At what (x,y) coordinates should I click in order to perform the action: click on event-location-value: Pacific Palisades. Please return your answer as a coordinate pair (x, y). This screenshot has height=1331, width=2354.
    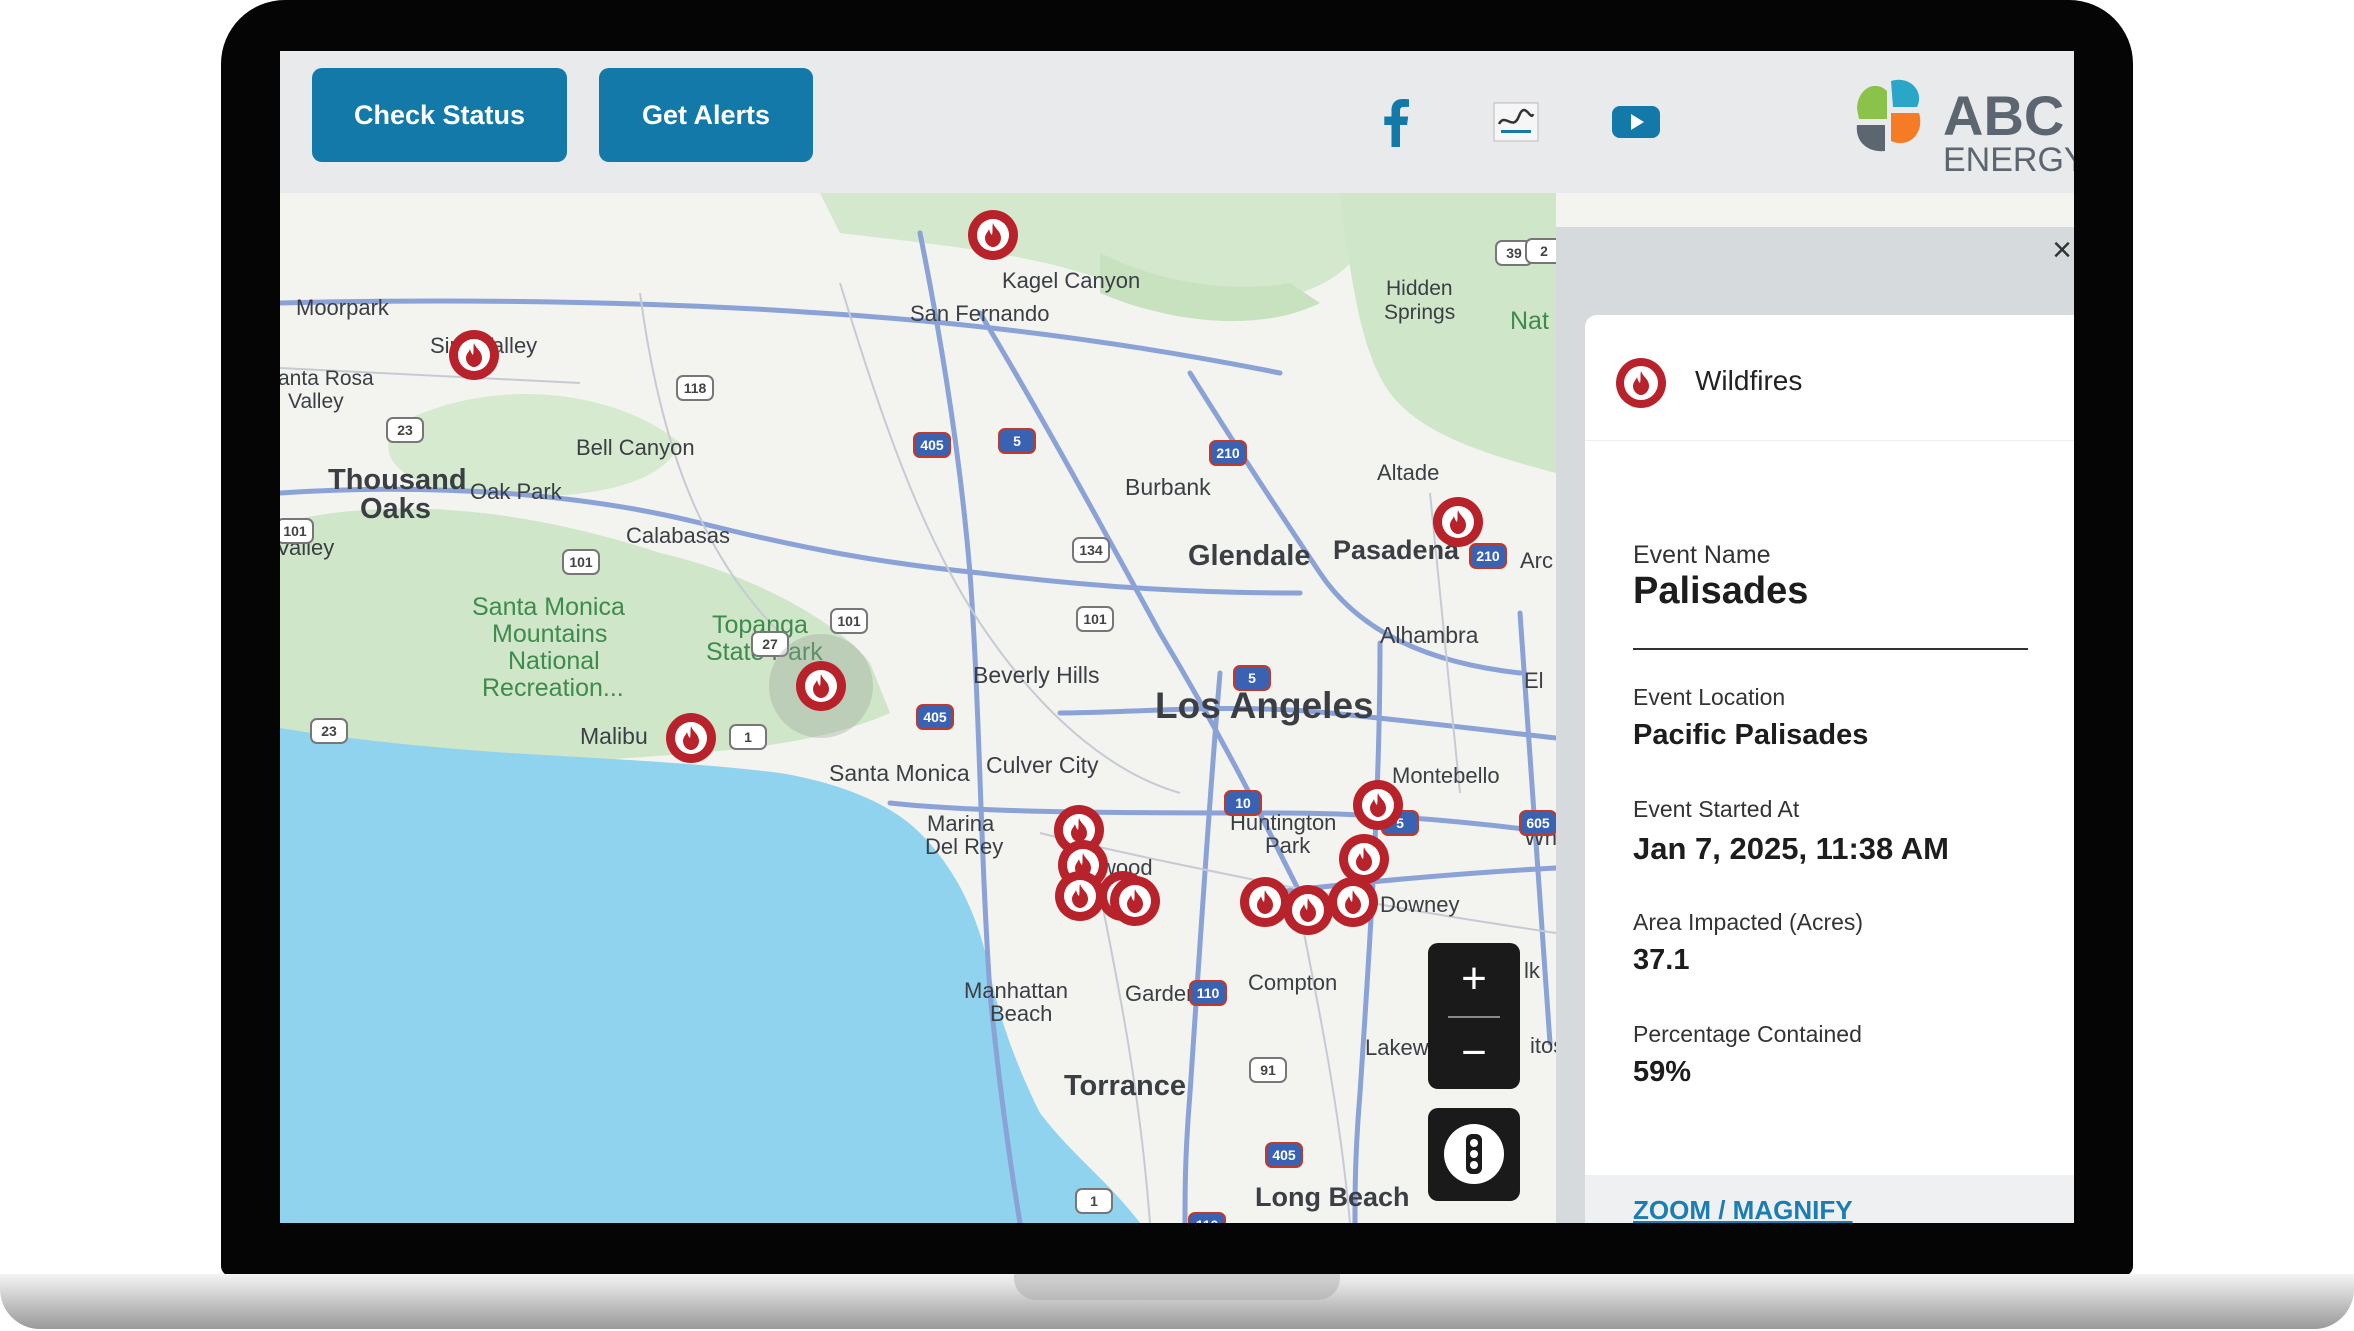
    Looking at the image, I should click on (1751, 735).